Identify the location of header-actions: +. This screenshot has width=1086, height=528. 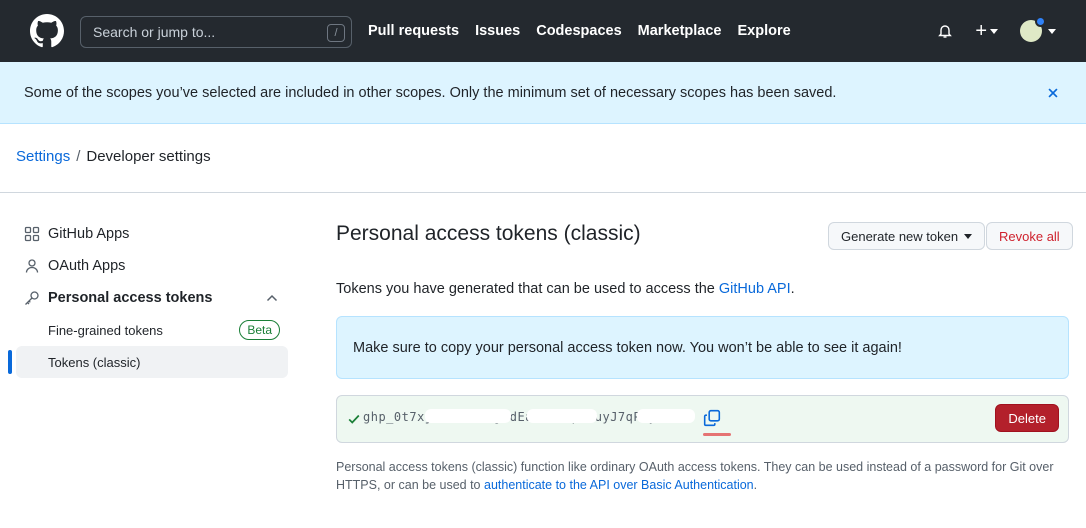
(996, 31).